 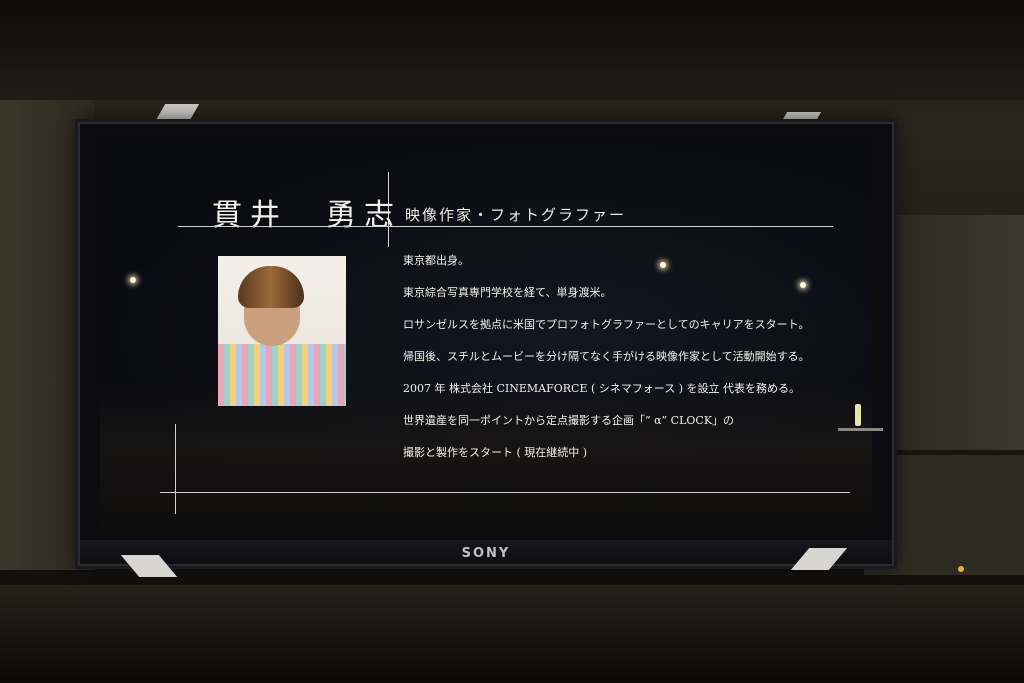 What do you see at coordinates (858, 415) in the screenshot?
I see `water-bottle` at bounding box center [858, 415].